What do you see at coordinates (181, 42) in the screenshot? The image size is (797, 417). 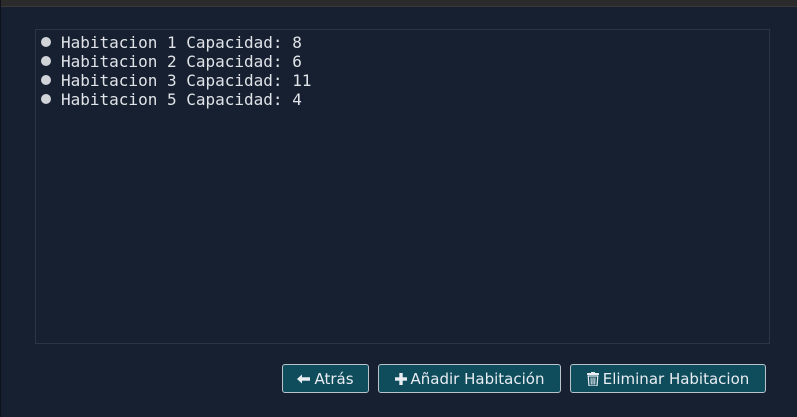 I see `room-label: Habitacion 1 Capacidad: 8` at bounding box center [181, 42].